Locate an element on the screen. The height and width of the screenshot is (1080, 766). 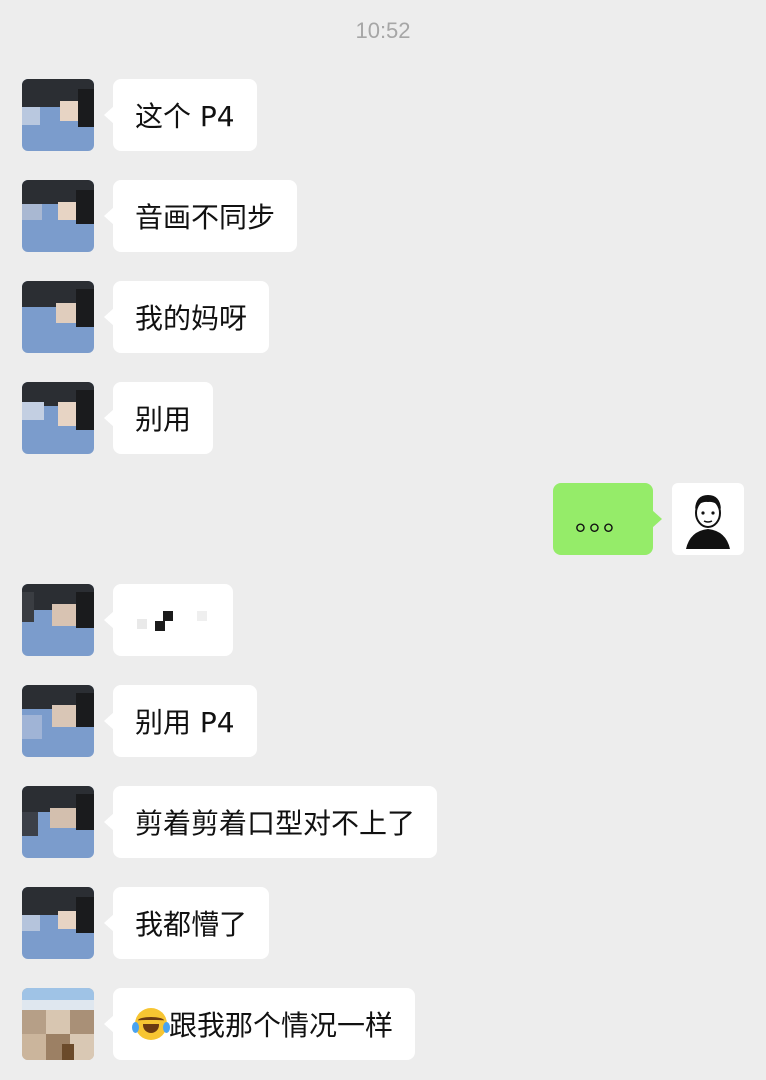
message-row: 。。。 is located at coordinates (383, 519).